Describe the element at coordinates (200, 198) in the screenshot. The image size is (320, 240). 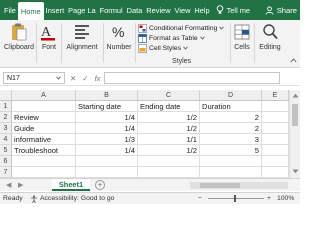
I see `zoom-out-button: −` at that location.